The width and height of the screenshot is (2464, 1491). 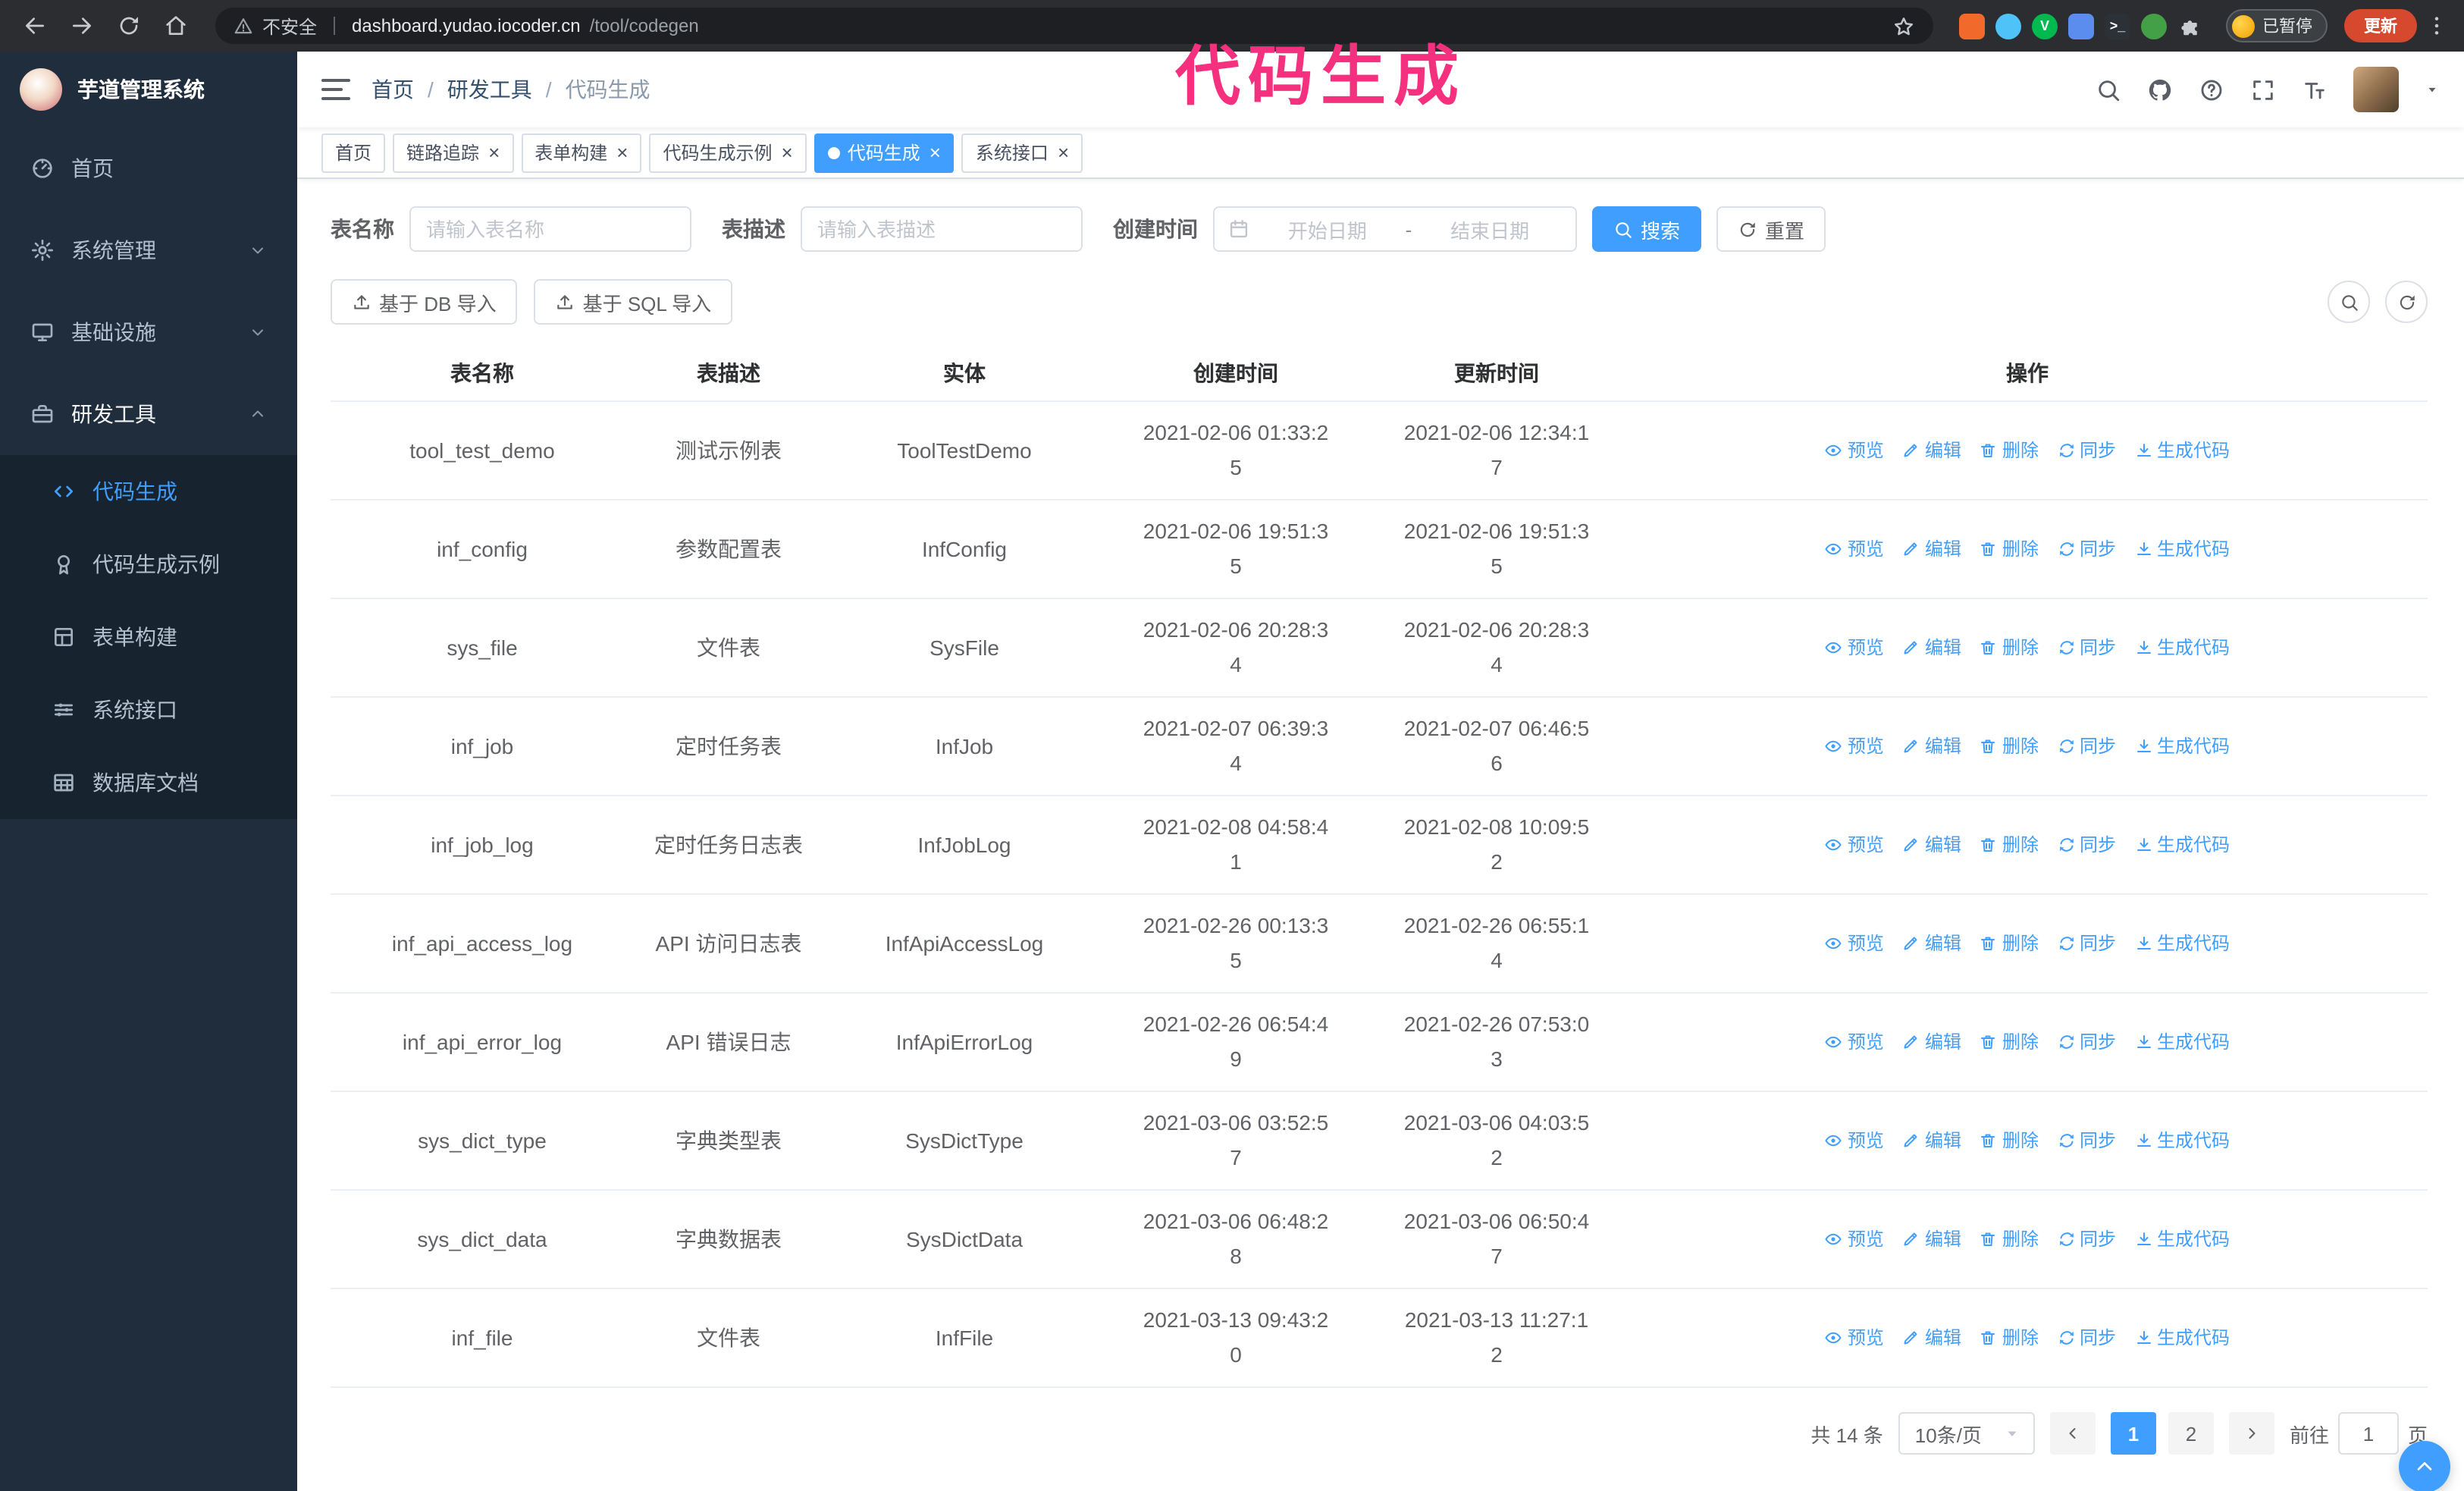 I want to click on user-avatar, so click(x=2376, y=89).